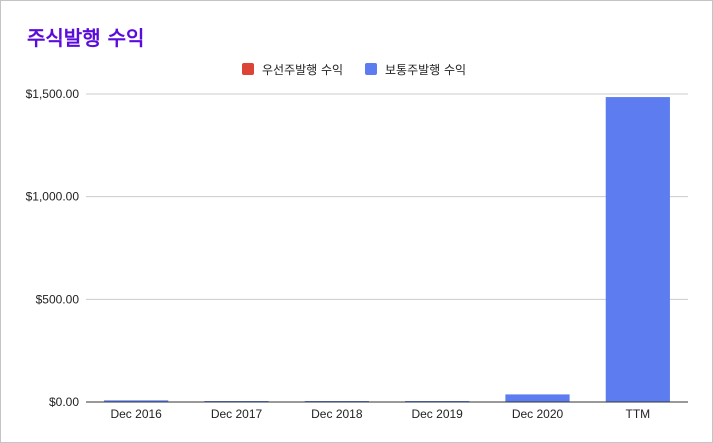 This screenshot has width=713, height=443. Describe the element at coordinates (64, 402) in the screenshot. I see `y-tick-label-0: $0.00` at that location.